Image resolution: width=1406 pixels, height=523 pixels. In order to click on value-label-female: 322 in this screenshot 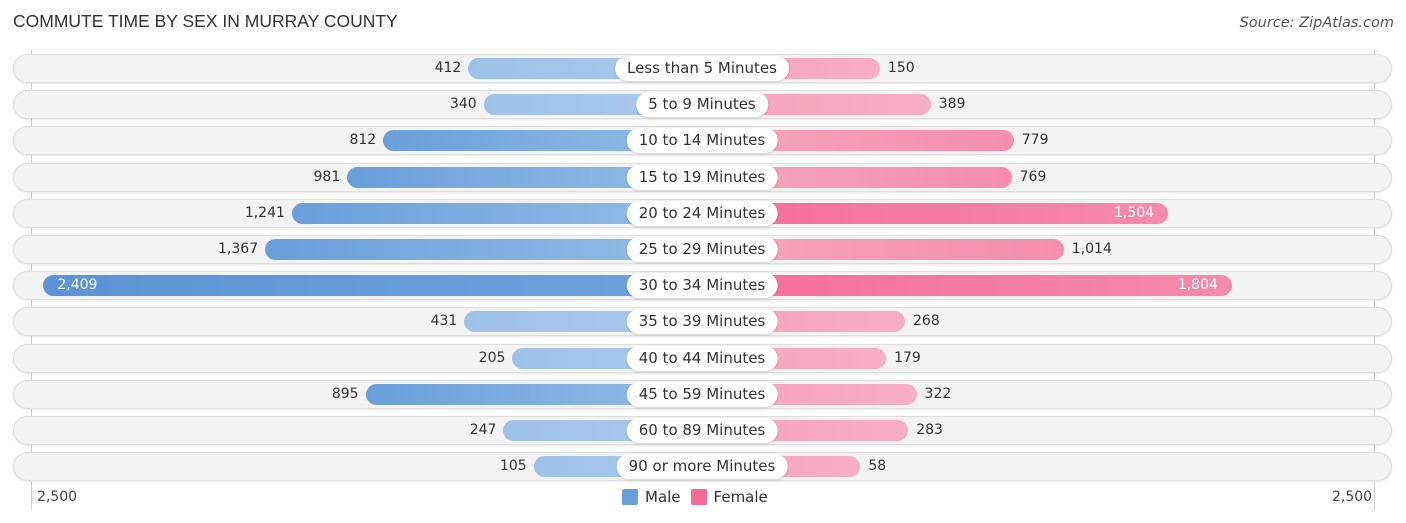, I will do `click(938, 394)`.